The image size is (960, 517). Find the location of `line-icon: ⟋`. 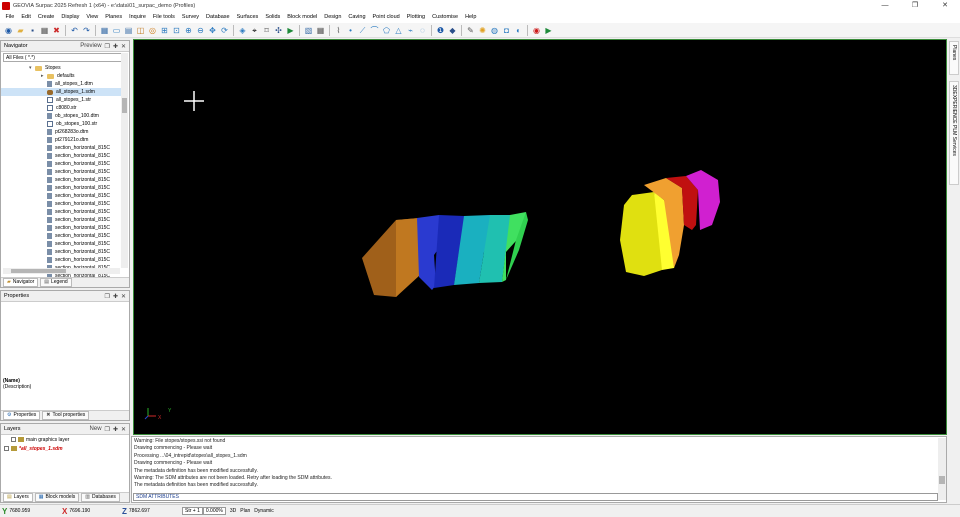

line-icon: ⟋ is located at coordinates (362, 30).